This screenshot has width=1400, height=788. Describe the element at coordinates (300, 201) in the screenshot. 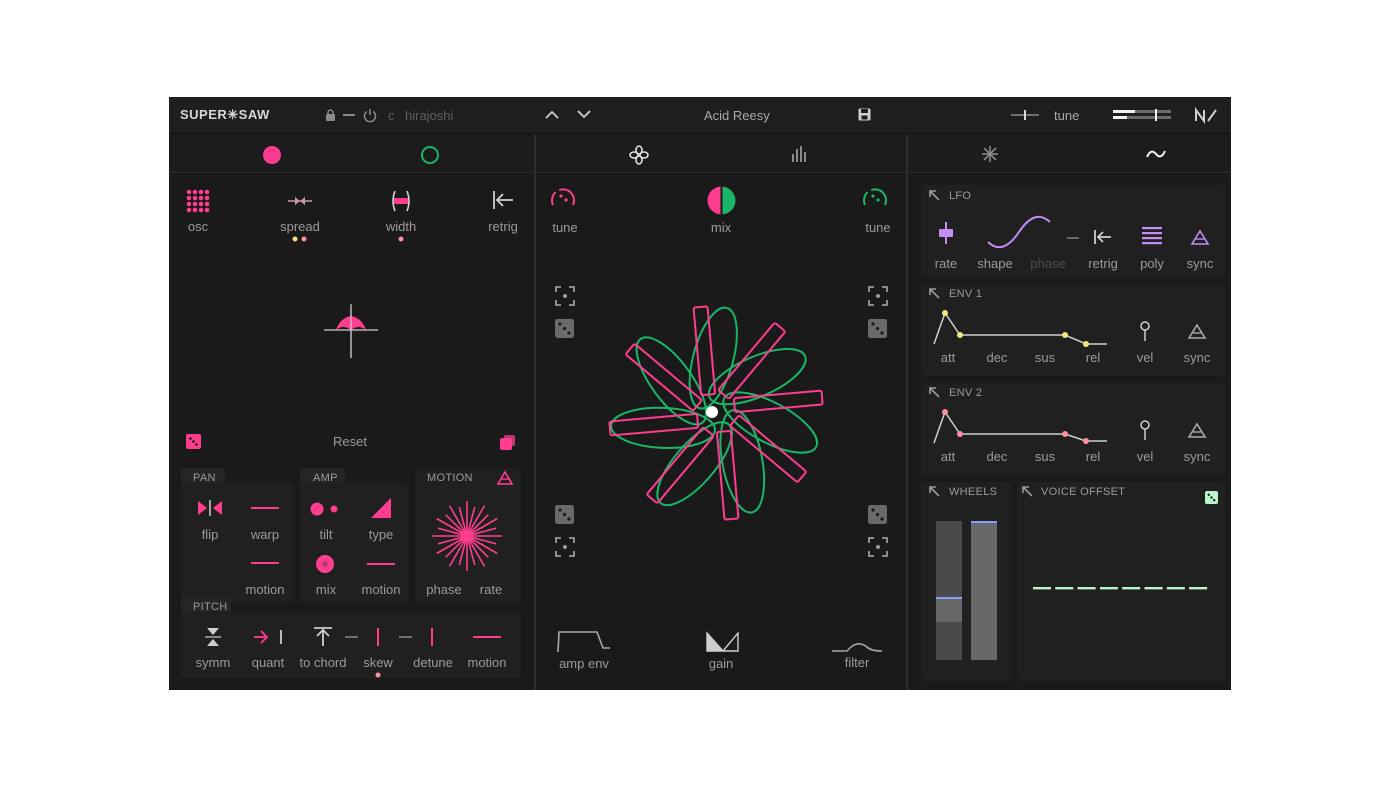

I see `spread-icon` at that location.